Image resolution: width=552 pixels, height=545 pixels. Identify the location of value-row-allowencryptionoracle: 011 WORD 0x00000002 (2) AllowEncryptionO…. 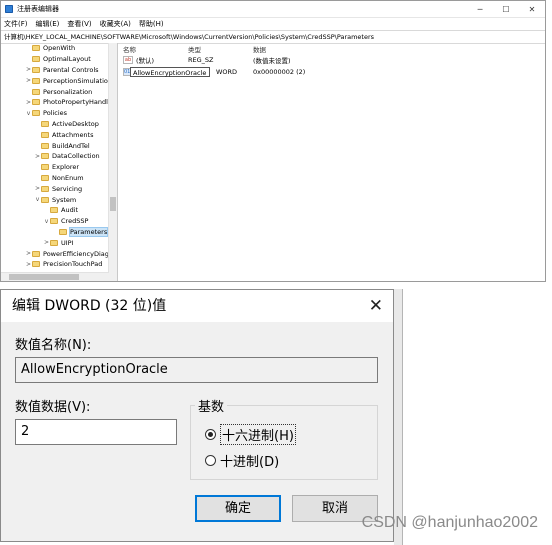
(332, 72).